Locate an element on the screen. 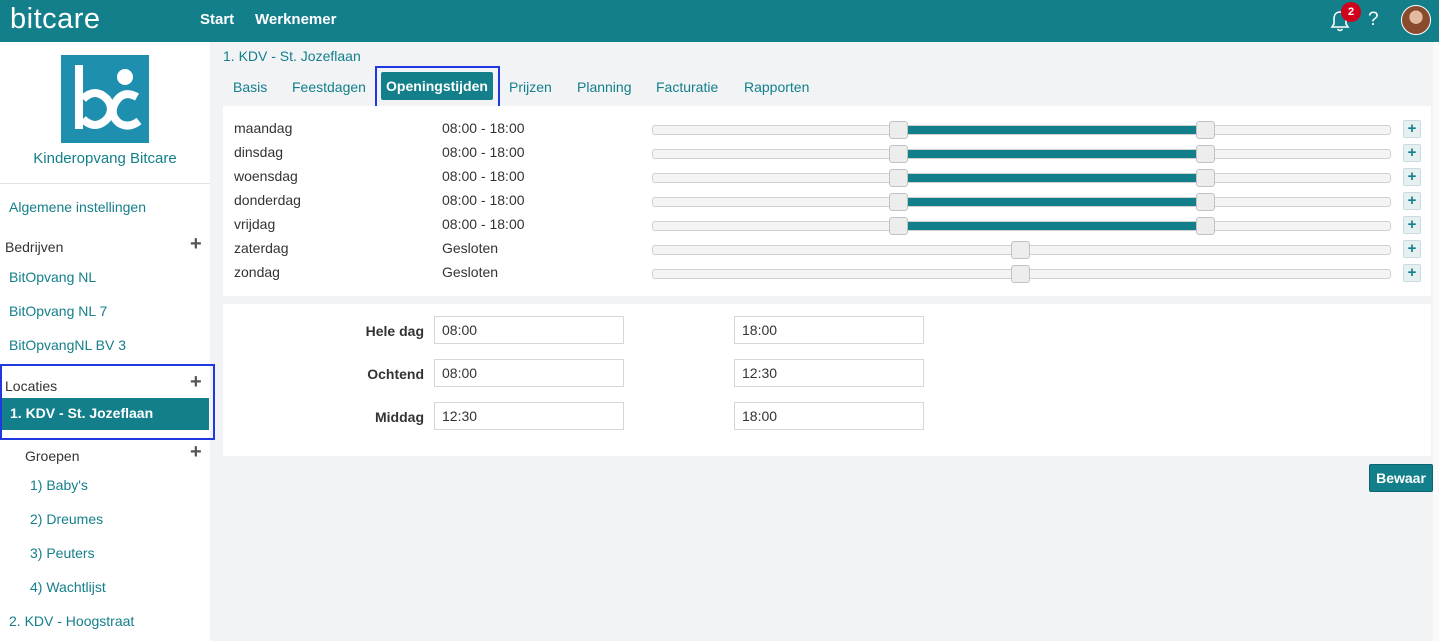 The width and height of the screenshot is (1439, 641). day-name: dinsdag is located at coordinates (259, 152).